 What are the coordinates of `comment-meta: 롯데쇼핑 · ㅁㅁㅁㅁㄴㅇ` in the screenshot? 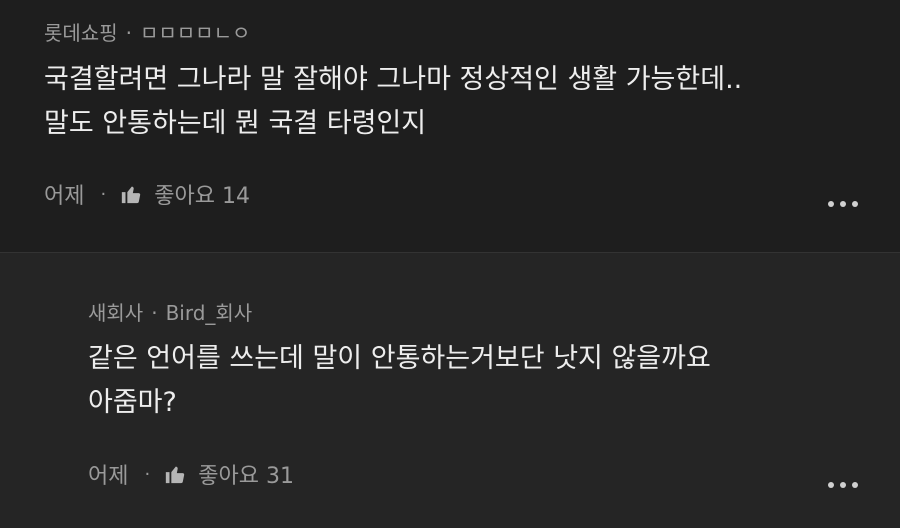 It's located at (147, 31).